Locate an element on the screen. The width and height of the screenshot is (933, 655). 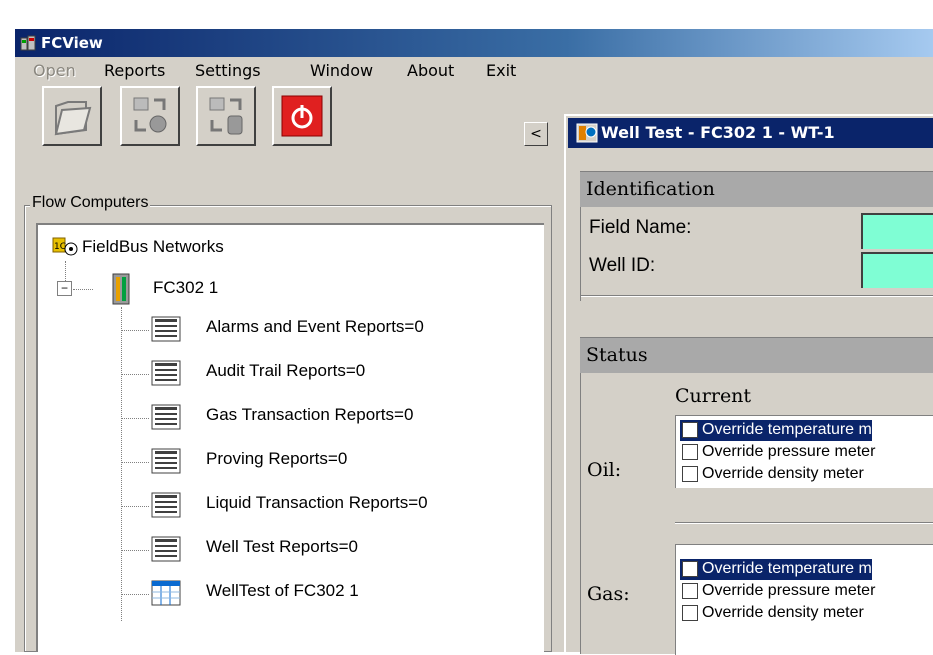
app-icon is located at coordinates (28, 43).